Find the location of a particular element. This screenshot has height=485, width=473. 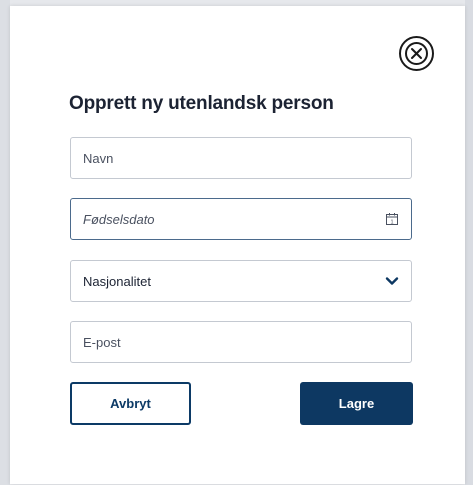

name-placeholder: Navn is located at coordinates (98, 158).